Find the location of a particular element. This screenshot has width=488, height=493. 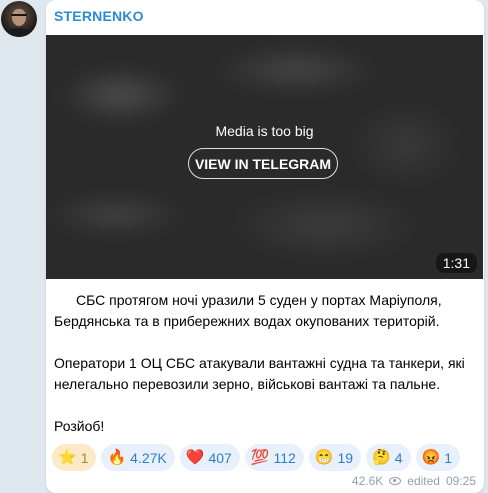

reaction-heart: ❤️ 407 is located at coordinates (209, 457).